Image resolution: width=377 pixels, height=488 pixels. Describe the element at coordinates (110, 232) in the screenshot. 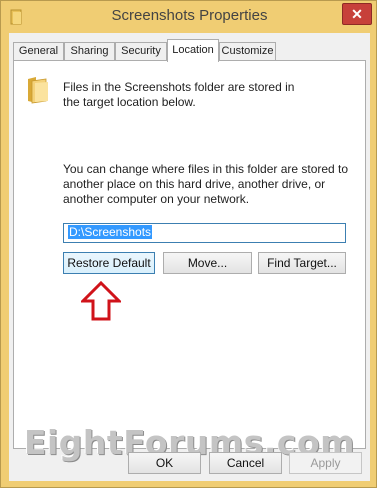

I see `location-path-value: D:\Screenshots` at that location.